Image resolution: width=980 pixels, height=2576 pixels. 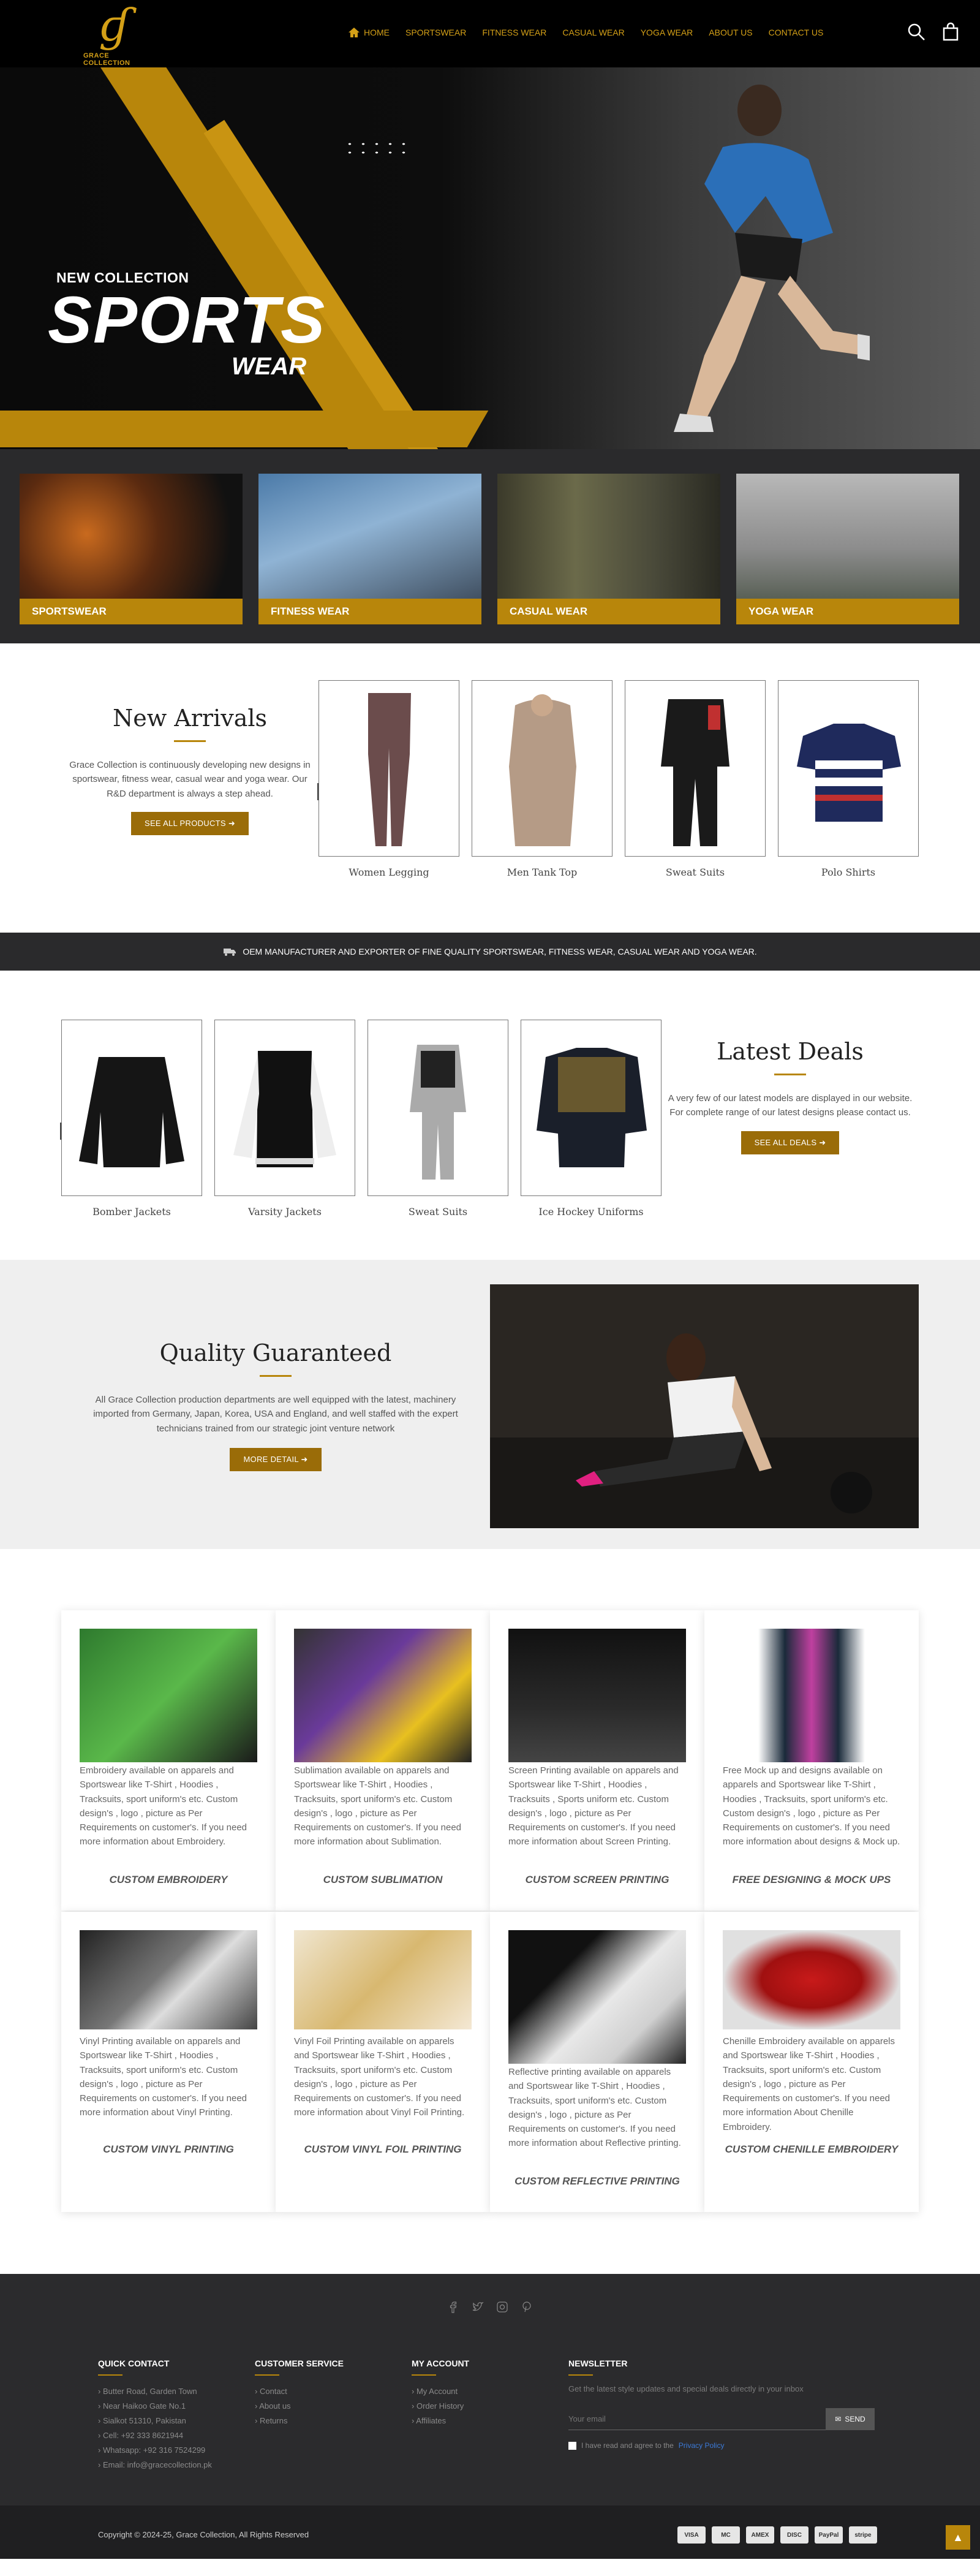 I want to click on hero-banner: NEW COLLECTION SPORTS WEAR, so click(x=490, y=258).